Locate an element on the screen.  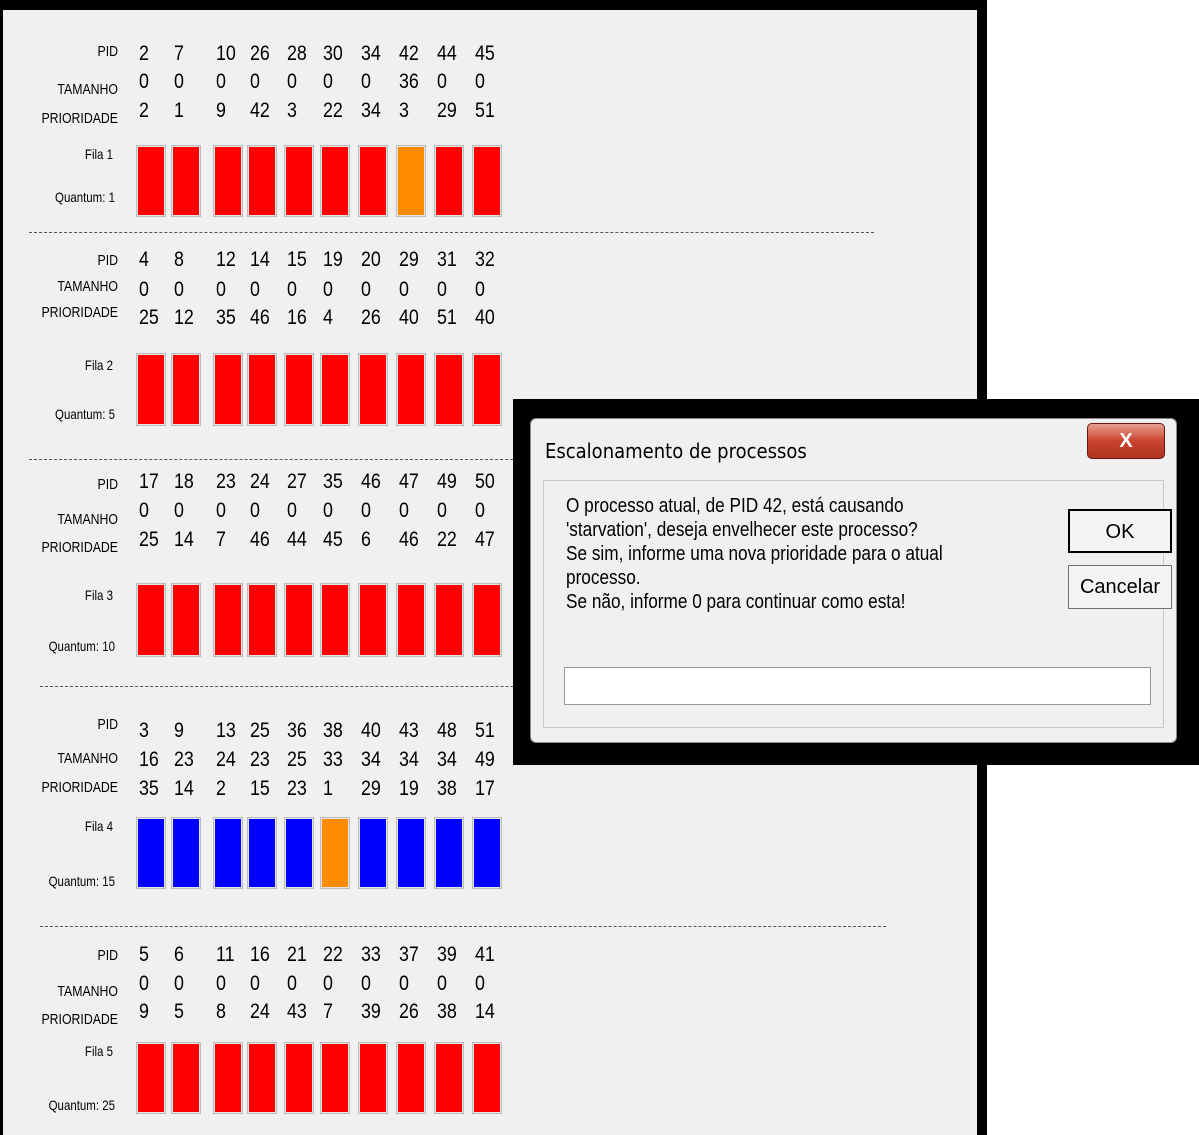
pid-value: 35 is located at coordinates (333, 481).